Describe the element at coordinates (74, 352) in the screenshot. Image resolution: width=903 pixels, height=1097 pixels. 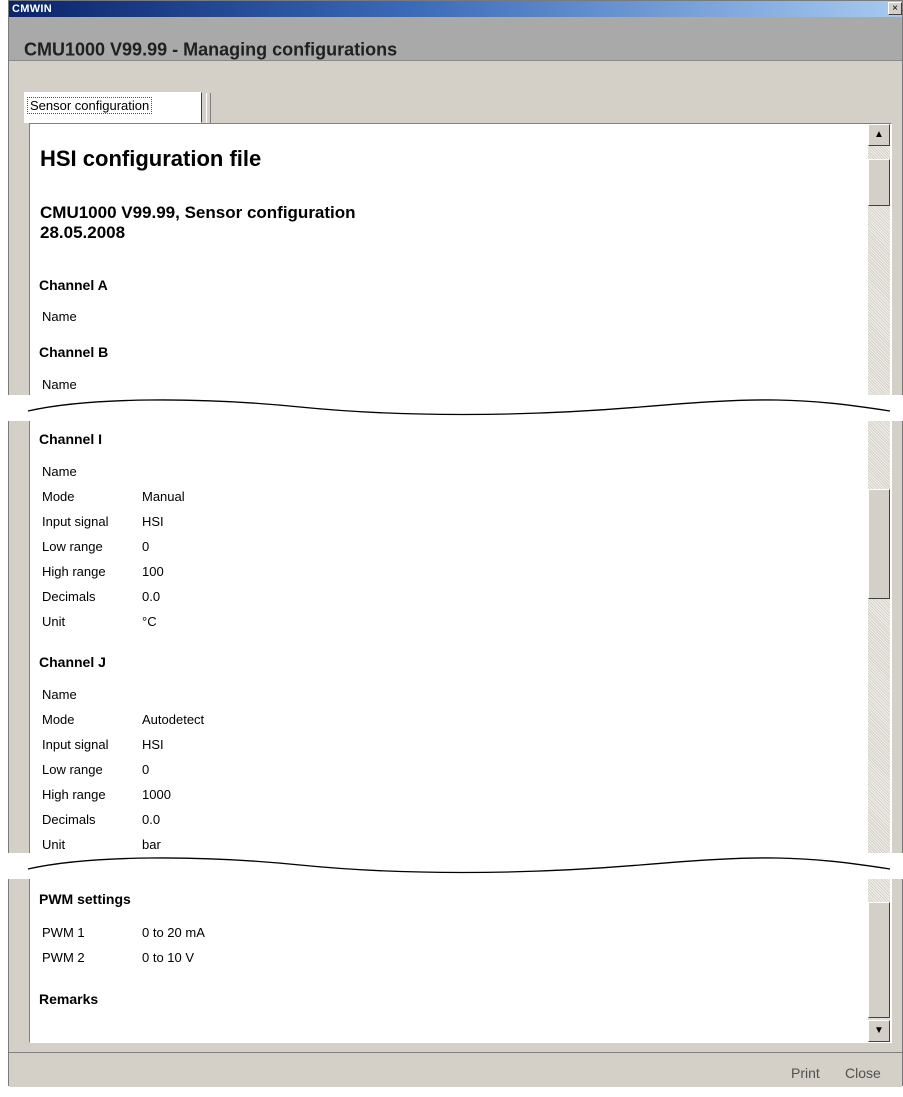
I see `channel-heading: Channel B` at that location.